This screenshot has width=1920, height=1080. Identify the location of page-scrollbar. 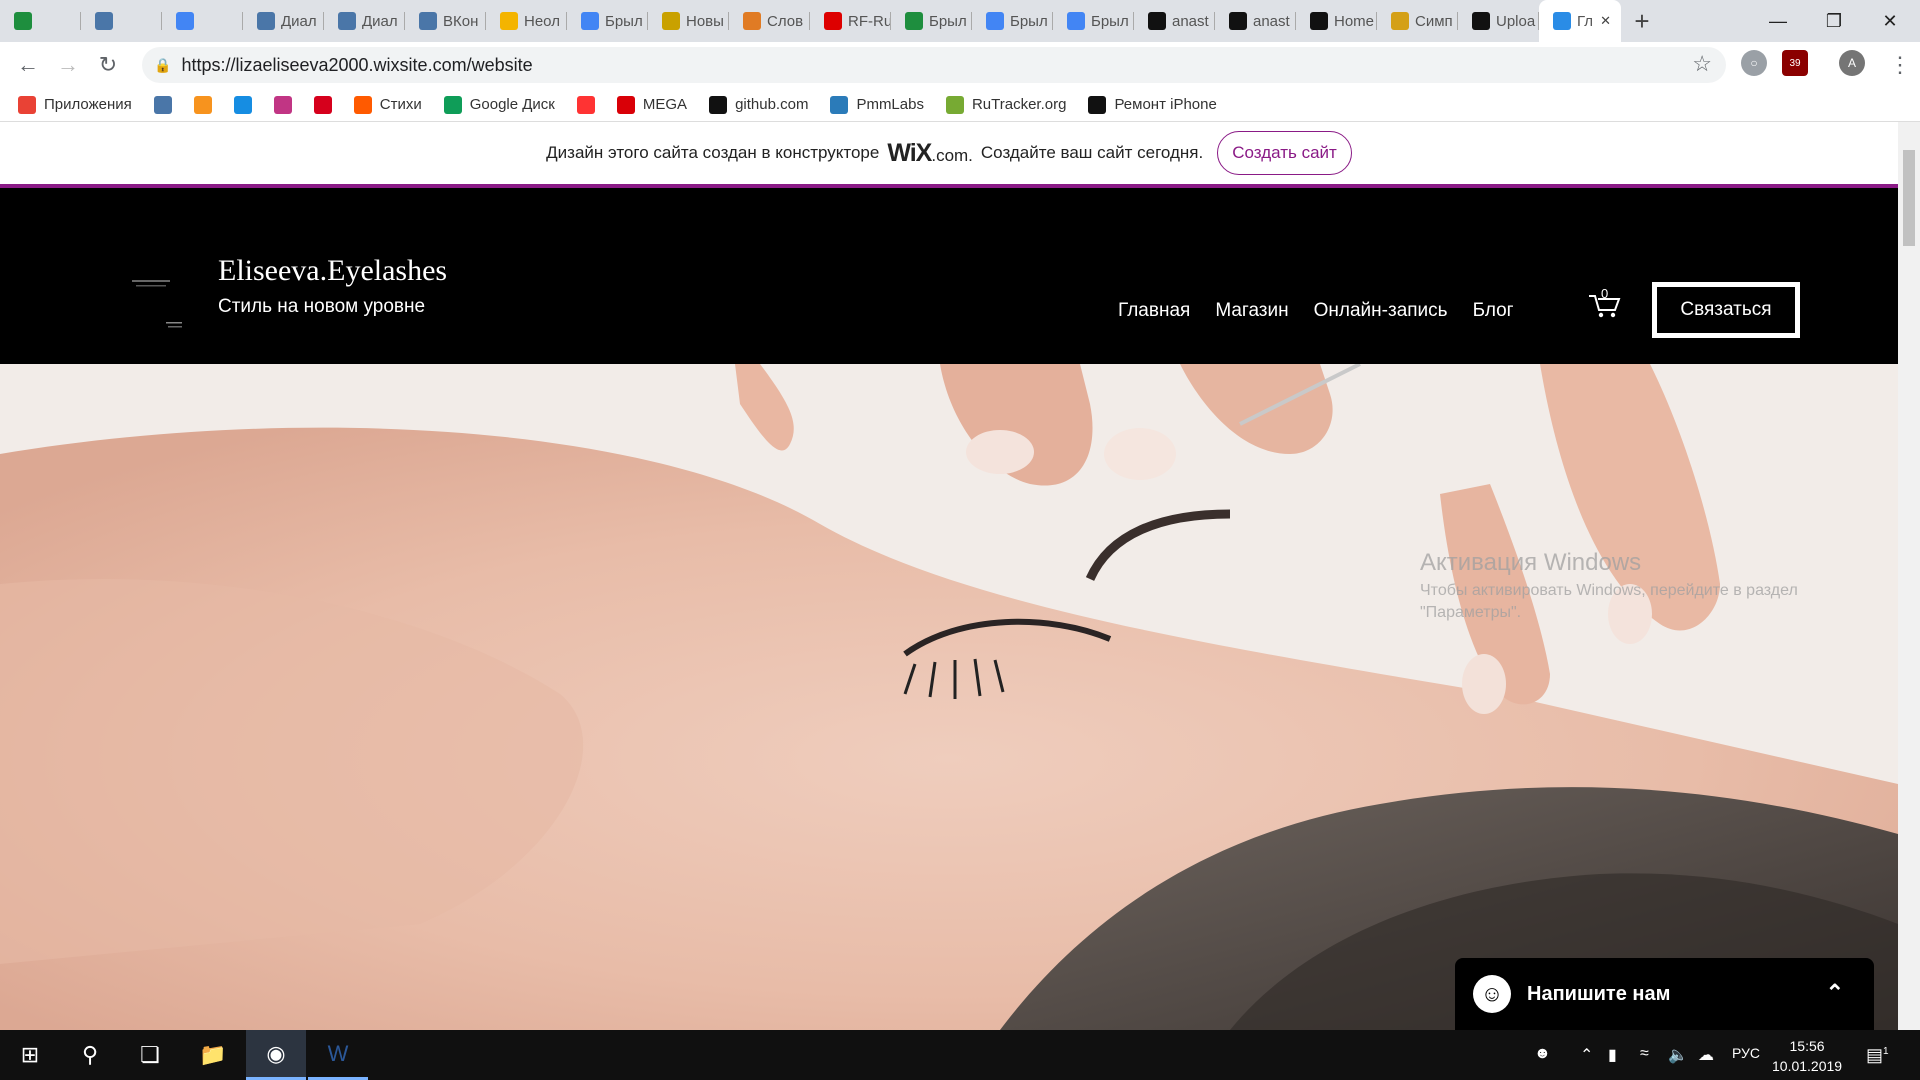
(1909, 576).